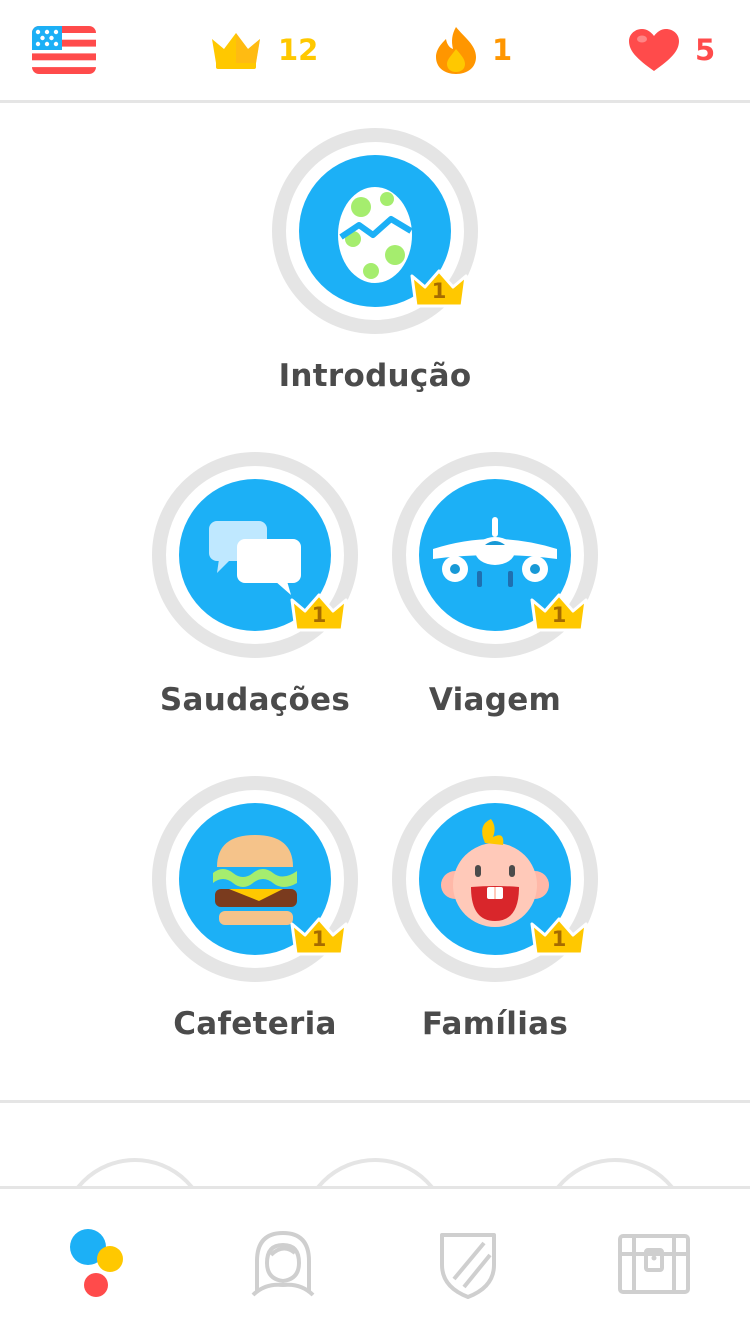  I want to click on skill-label: Introdução, so click(375, 376).